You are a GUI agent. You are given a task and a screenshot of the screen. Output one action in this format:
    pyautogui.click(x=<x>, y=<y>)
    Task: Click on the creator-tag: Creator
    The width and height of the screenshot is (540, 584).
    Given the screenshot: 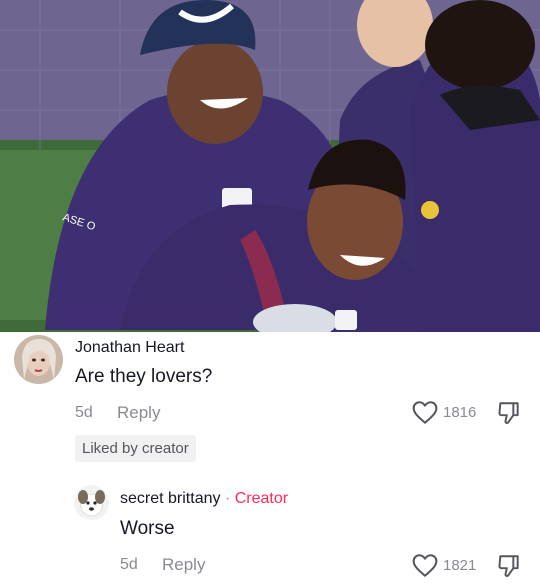 What is the action you would take?
    pyautogui.click(x=261, y=498)
    